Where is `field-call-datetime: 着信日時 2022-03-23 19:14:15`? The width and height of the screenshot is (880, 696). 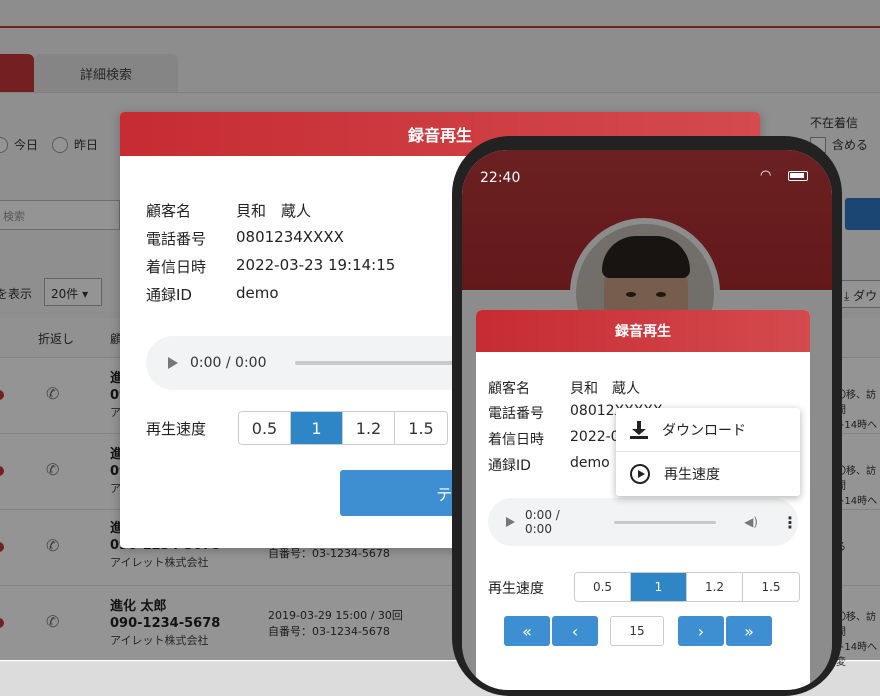 field-call-datetime: 着信日時 2022-03-23 19:14:15 is located at coordinates (271, 266).